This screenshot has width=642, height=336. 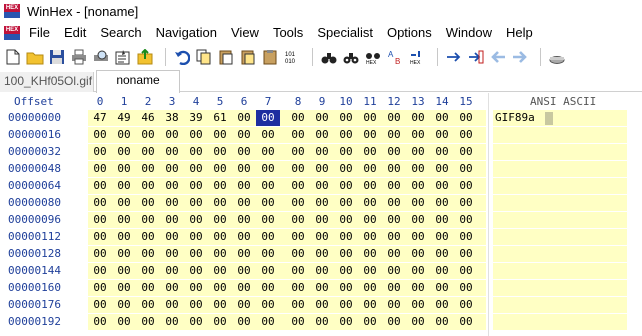 I want to click on hex-row: 00000048 00 00 00 00 00 00 00 00 00 00 00 00 00 00 00 00, so click(x=321, y=169).